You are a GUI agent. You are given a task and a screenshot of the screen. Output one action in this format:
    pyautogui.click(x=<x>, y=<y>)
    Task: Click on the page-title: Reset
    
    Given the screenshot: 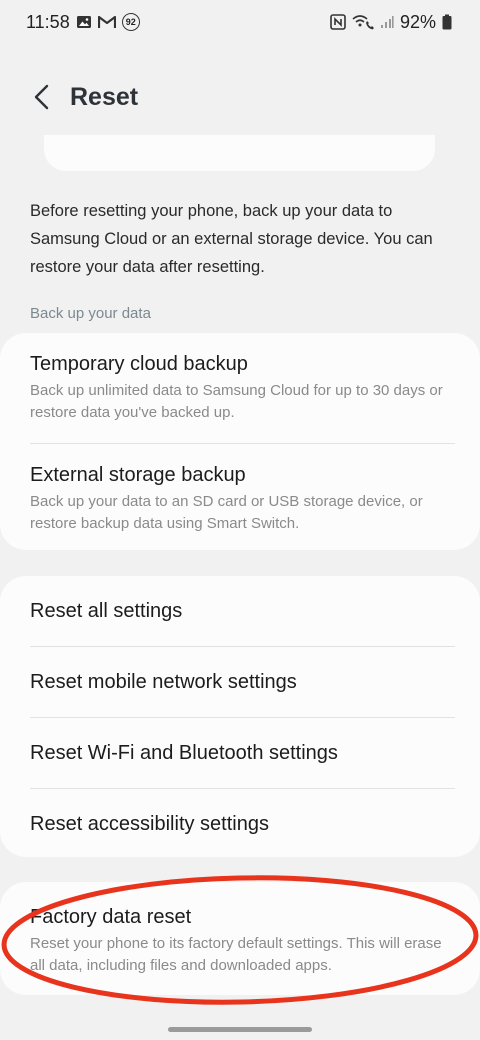 What is the action you would take?
    pyautogui.click(x=104, y=96)
    